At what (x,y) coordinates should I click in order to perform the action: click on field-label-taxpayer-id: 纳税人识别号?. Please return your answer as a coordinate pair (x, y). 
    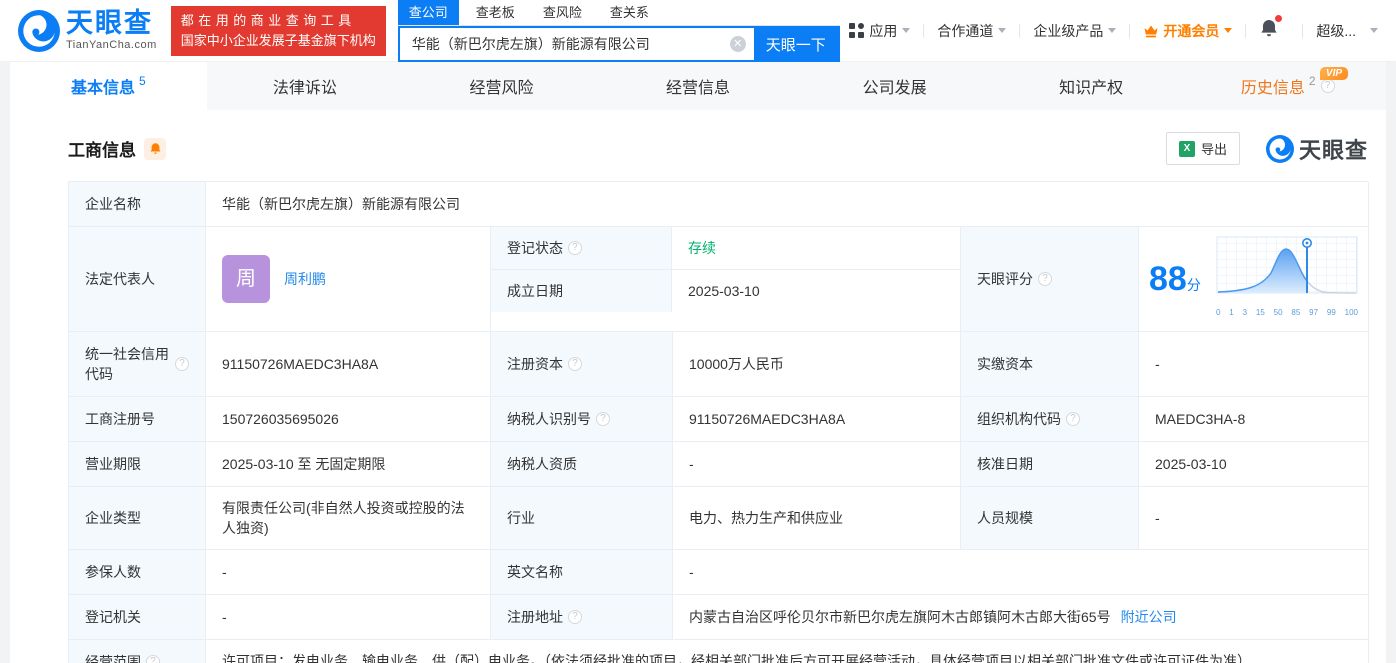
    Looking at the image, I should click on (582, 419).